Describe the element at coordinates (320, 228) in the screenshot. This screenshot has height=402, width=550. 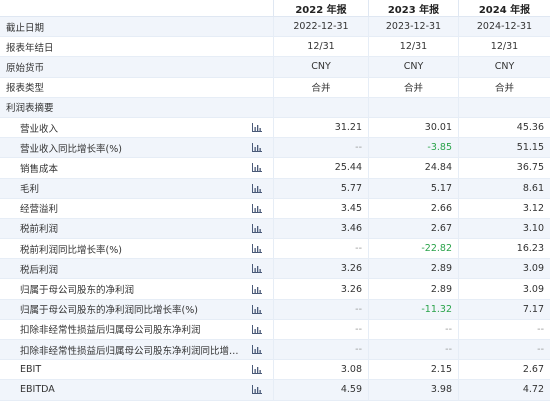
I see `cell-value: 3.46` at that location.